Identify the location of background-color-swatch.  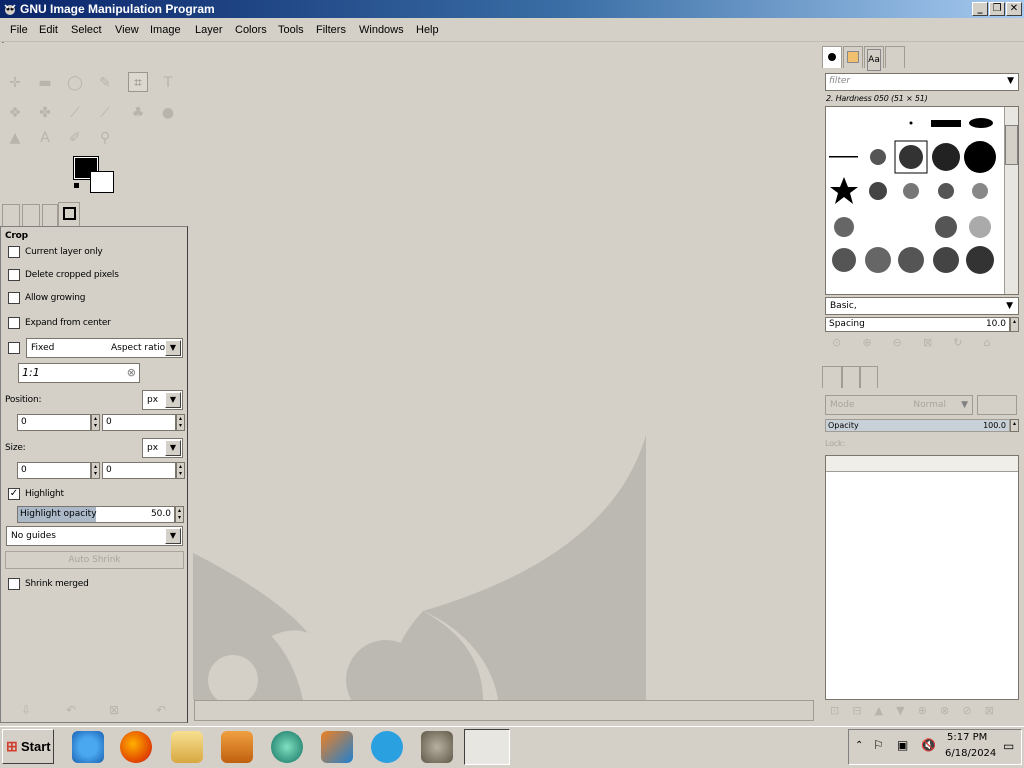
(102, 182).